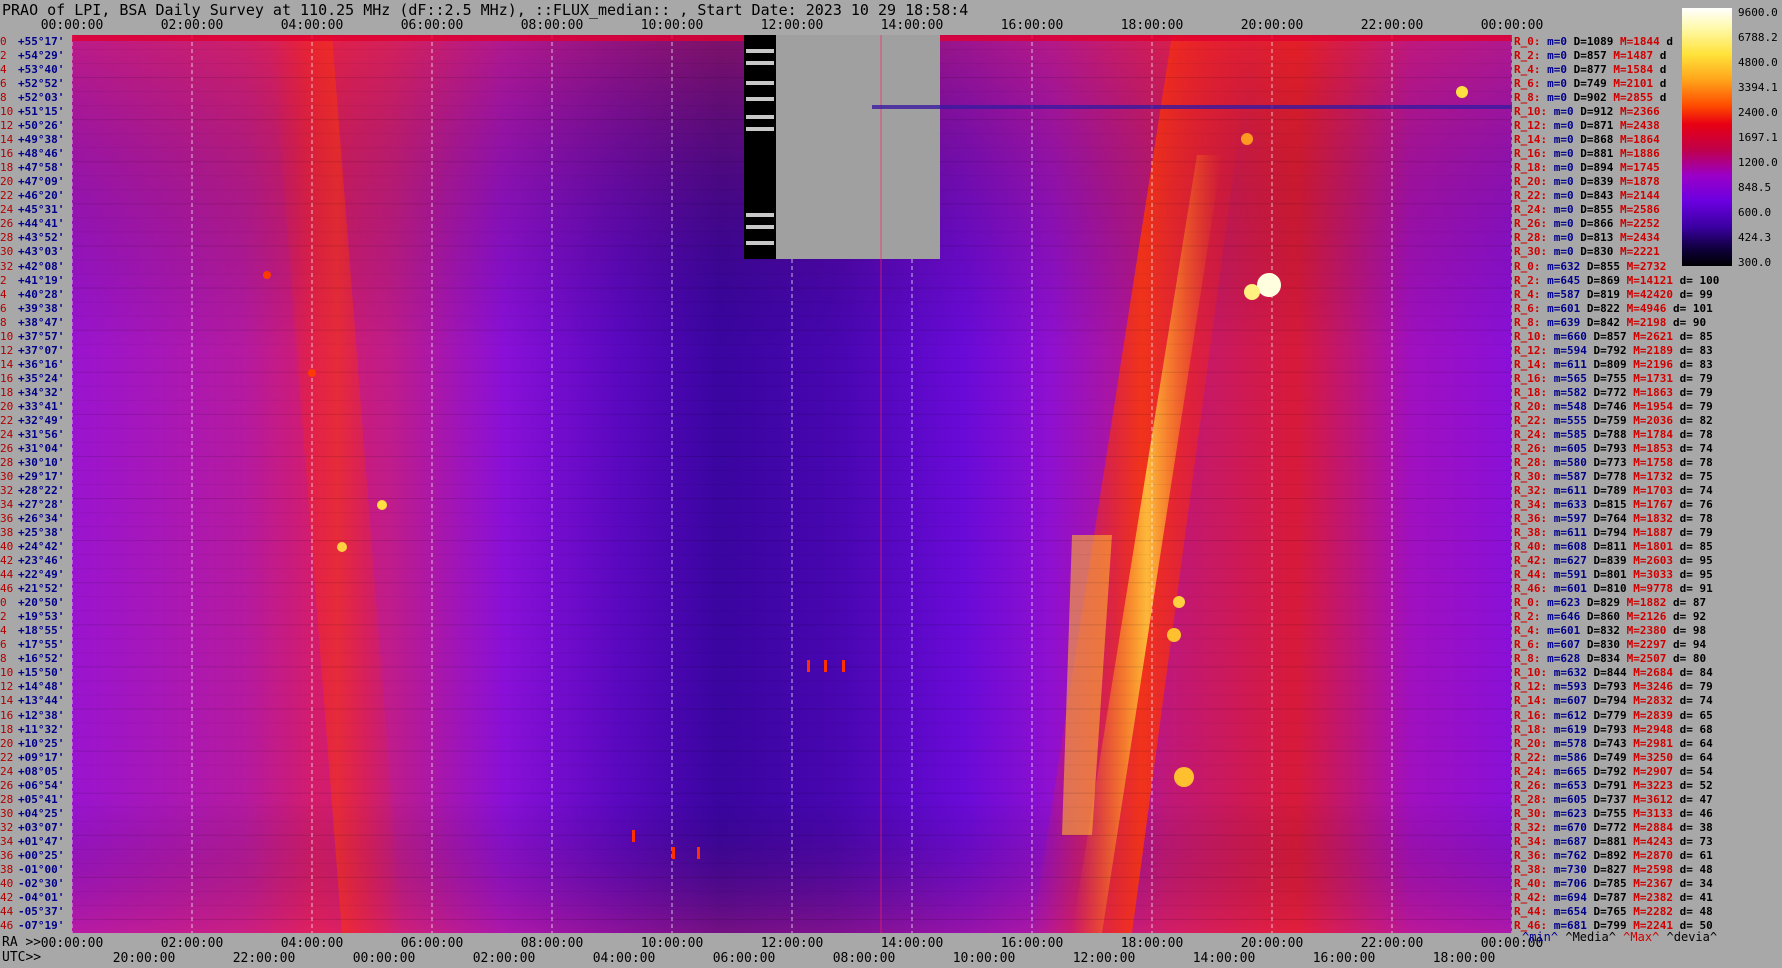 The width and height of the screenshot is (1782, 968). I want to click on stat-d: D=801, so click(1606, 575).